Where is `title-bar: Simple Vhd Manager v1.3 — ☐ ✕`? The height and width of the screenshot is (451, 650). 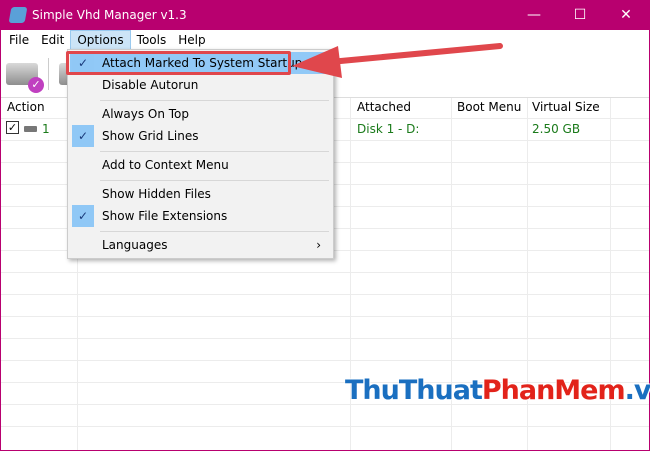 title-bar: Simple Vhd Manager v1.3 — ☐ ✕ is located at coordinates (325, 15).